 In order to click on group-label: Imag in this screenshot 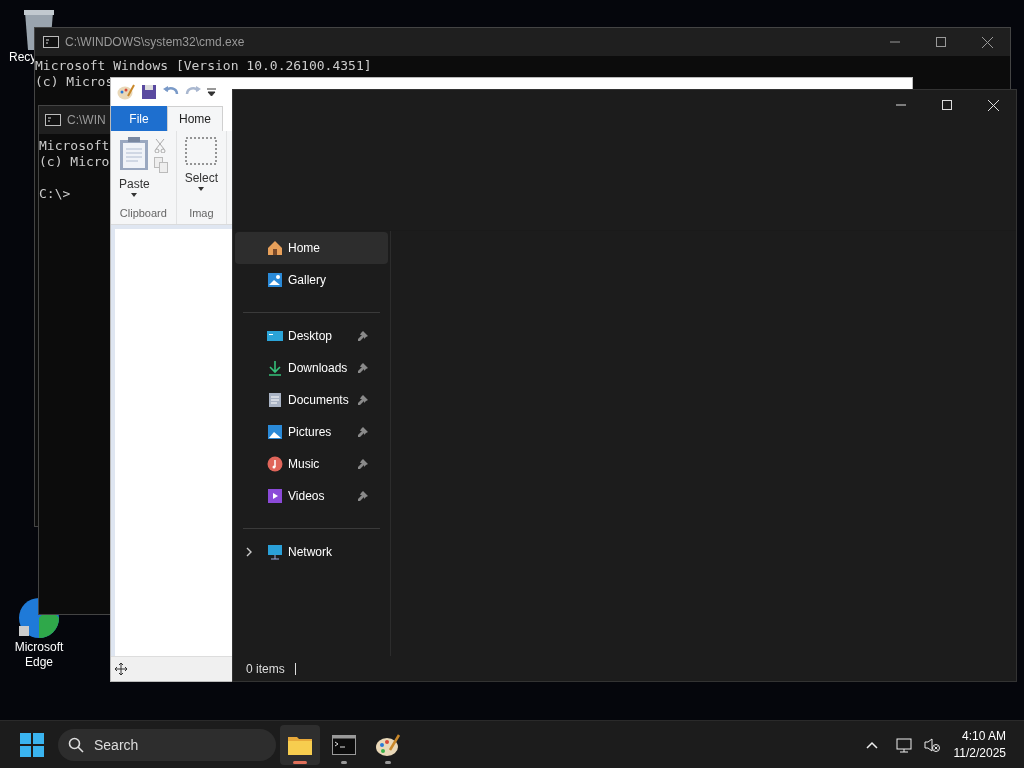, I will do `click(201, 213)`.